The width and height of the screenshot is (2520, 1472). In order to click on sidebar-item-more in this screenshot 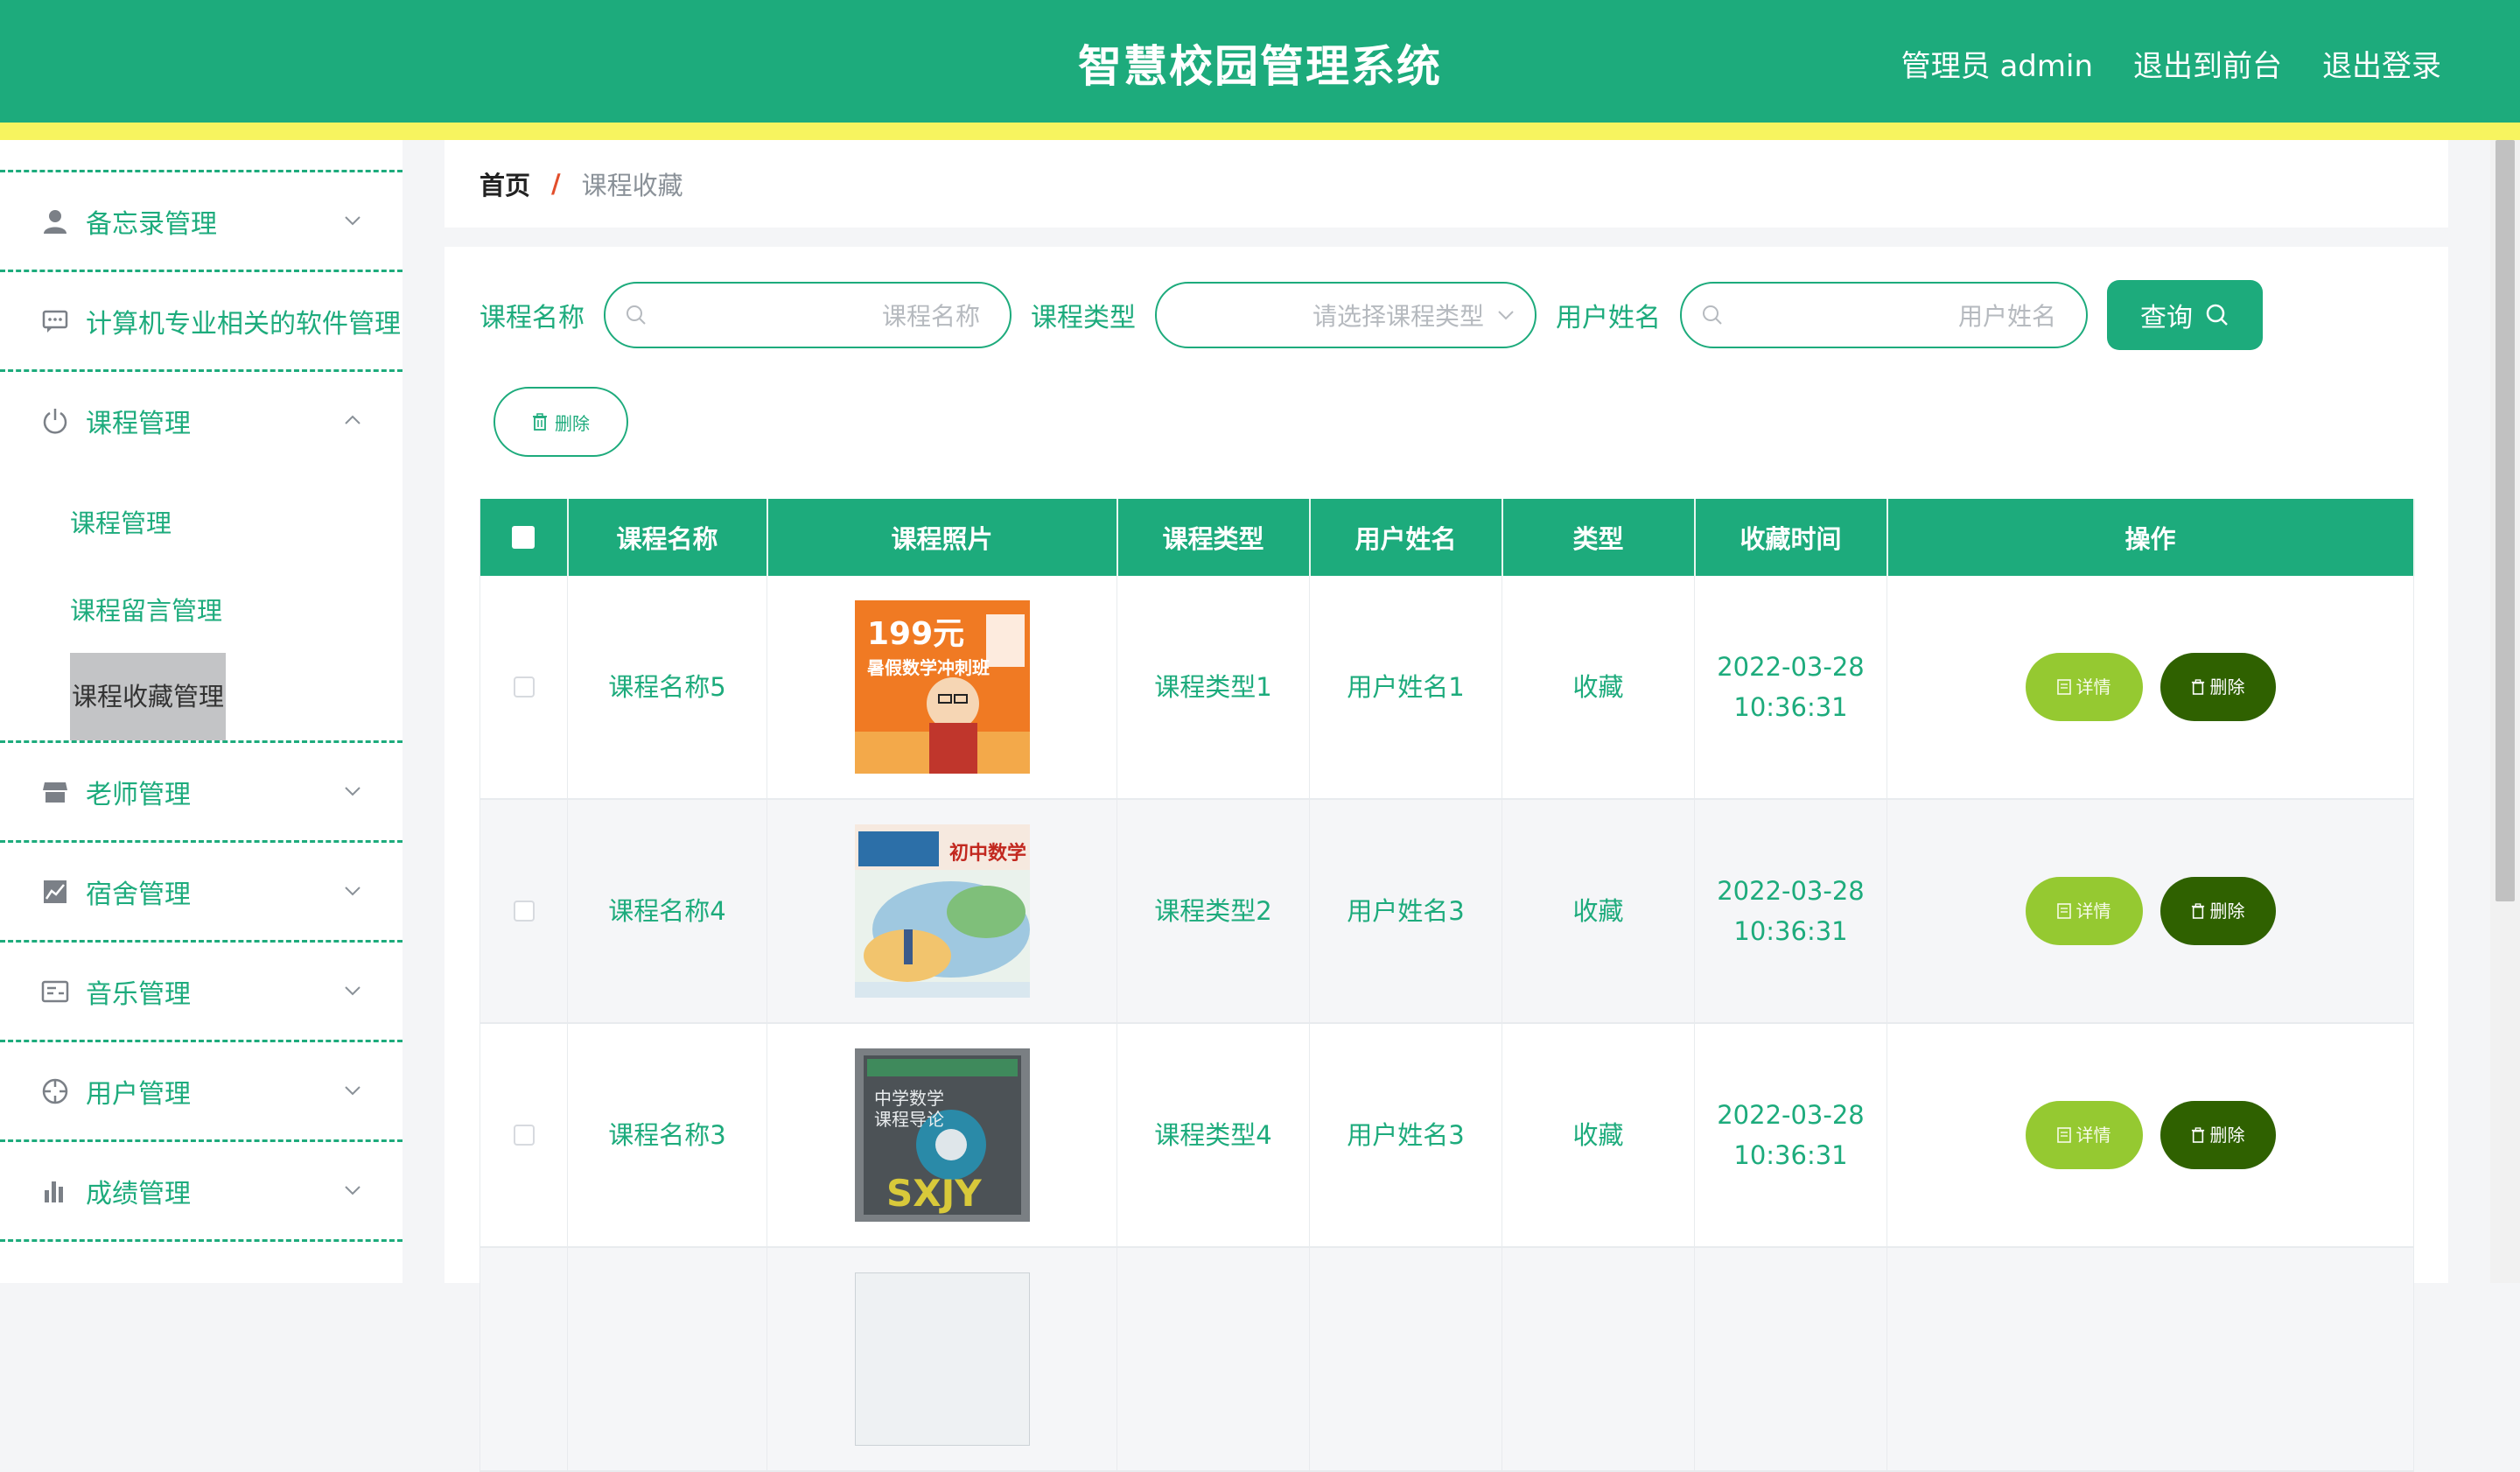, I will do `click(201, 1261)`.